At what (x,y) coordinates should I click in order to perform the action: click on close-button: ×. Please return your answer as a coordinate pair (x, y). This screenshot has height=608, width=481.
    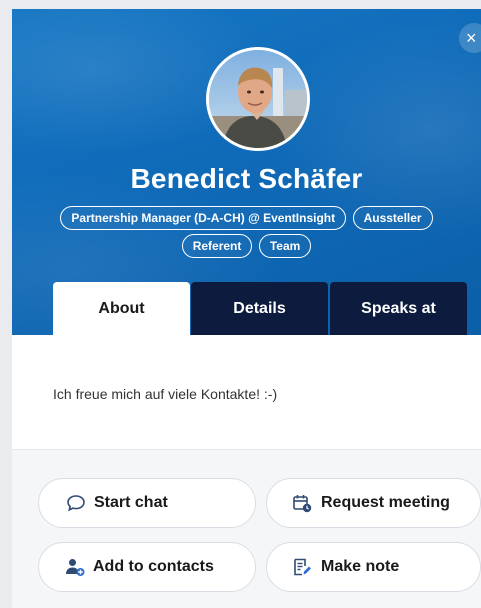
    Looking at the image, I should click on (470, 38).